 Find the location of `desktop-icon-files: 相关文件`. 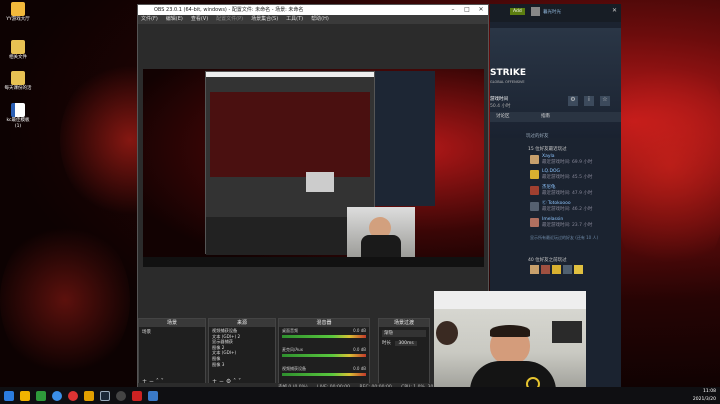

desktop-icon-files: 相关文件 is located at coordinates (18, 50).